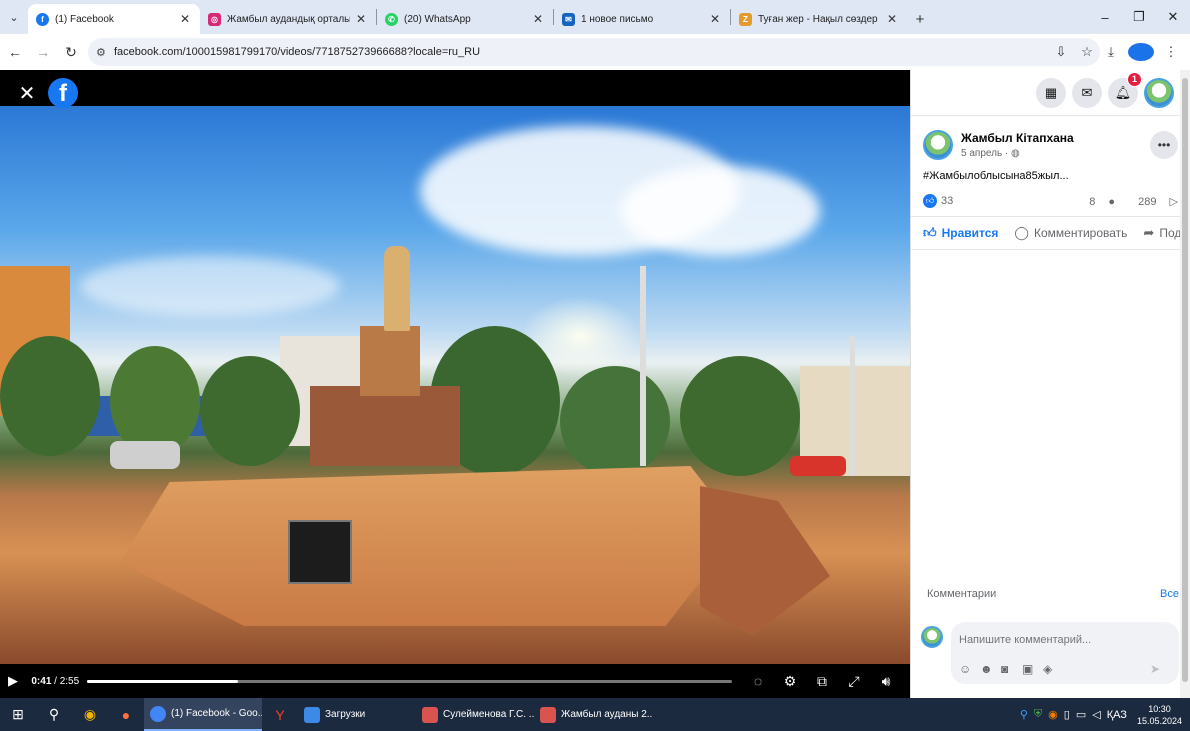 This screenshot has height=731, width=1190. I want to click on parked-car, so click(145, 455).